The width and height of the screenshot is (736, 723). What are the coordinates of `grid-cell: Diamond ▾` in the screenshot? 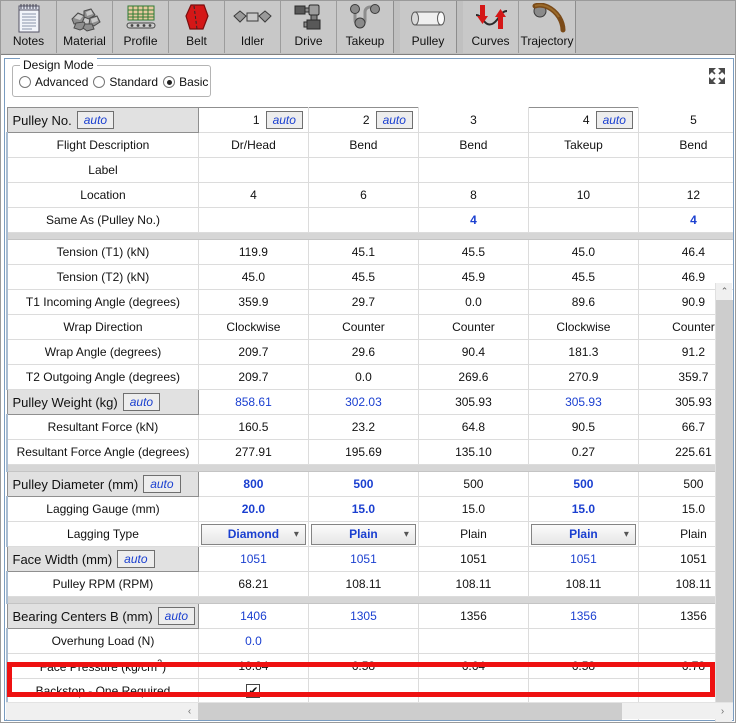 It's located at (253, 534).